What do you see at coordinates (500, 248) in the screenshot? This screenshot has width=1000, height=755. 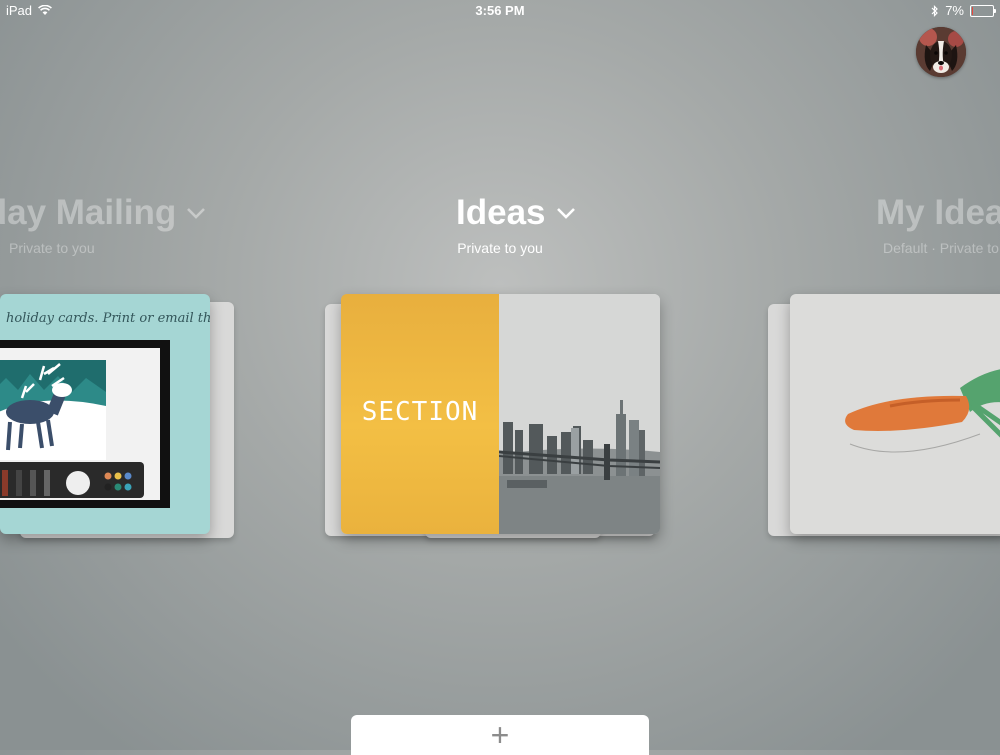 I see `notebook-subtitle-ideas: Private to you` at bounding box center [500, 248].